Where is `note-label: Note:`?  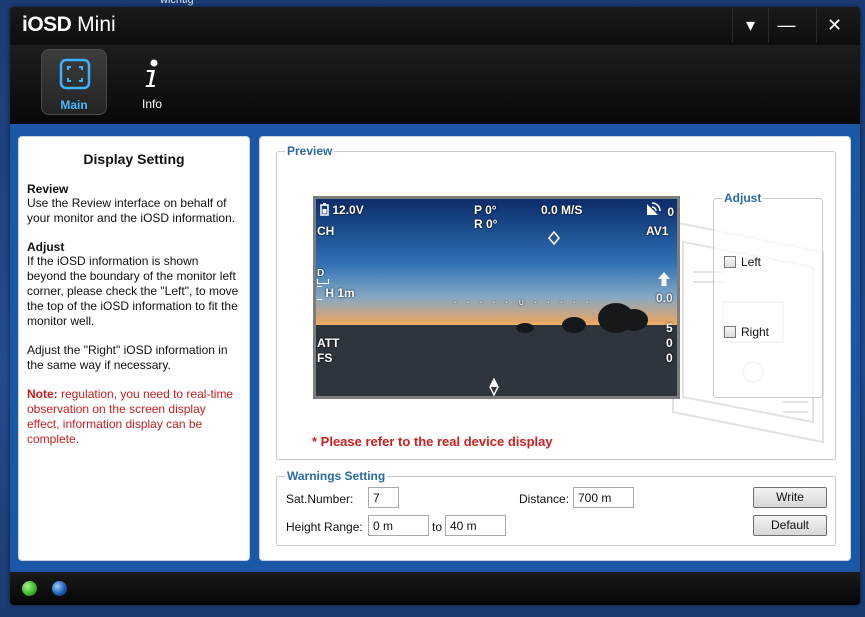 note-label: Note: is located at coordinates (42, 394).